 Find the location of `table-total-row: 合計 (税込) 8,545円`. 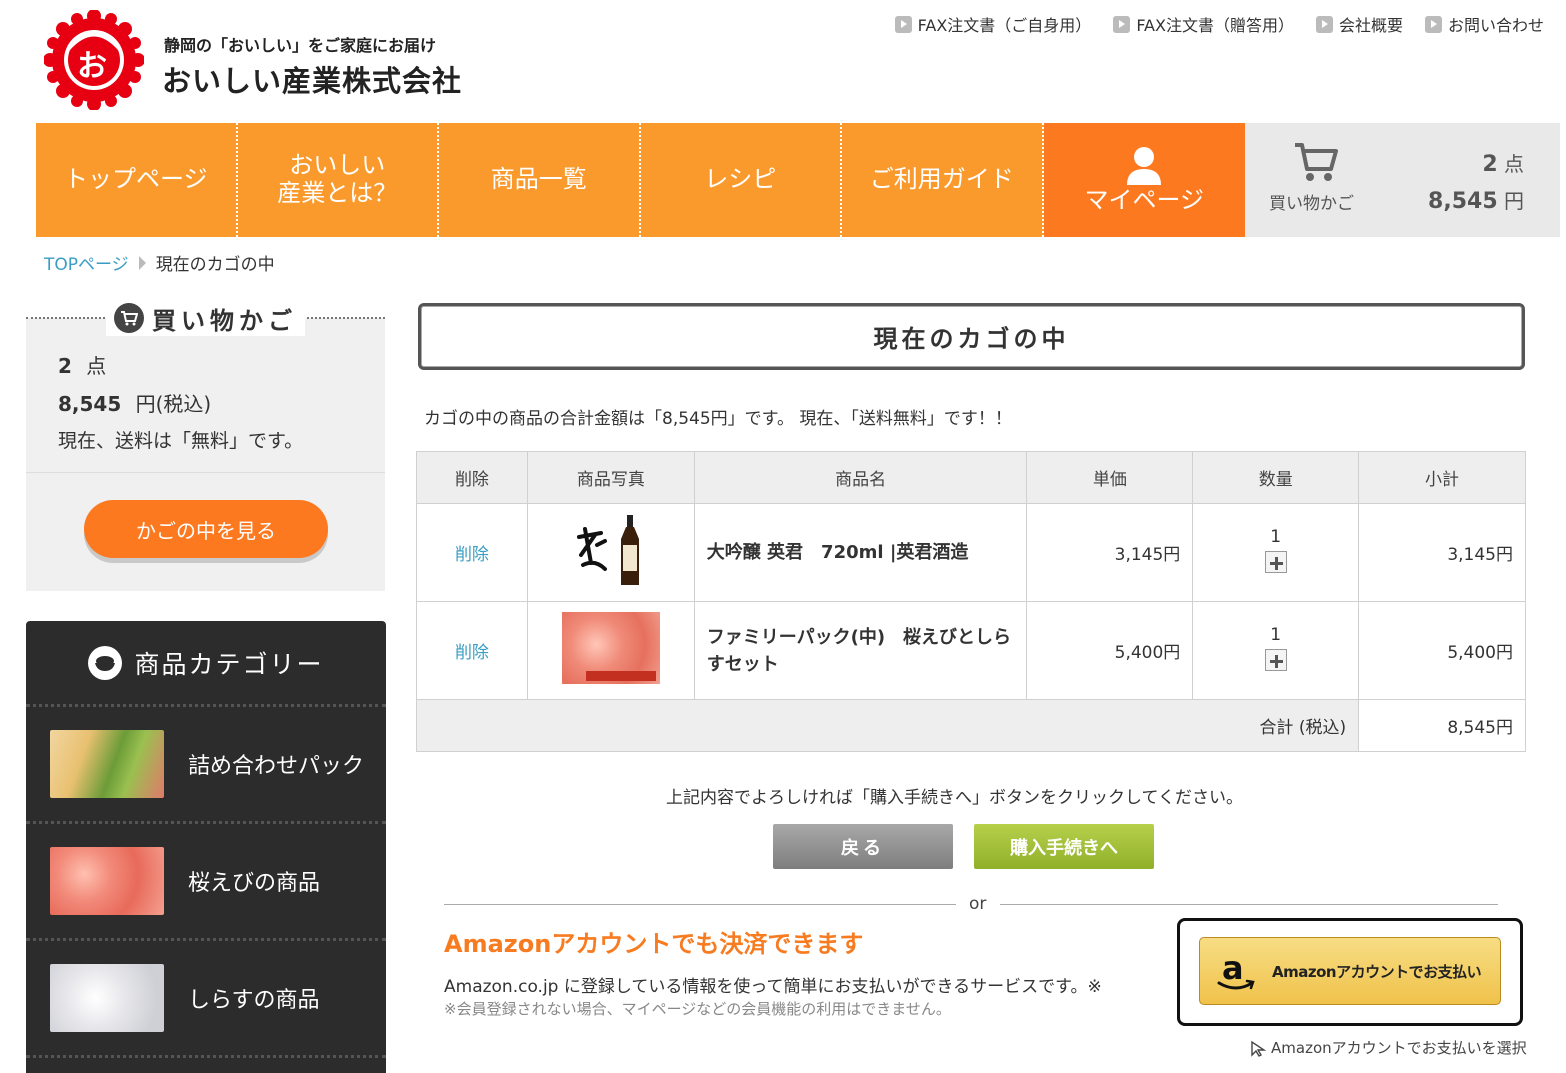

table-total-row: 合計 (税込) 8,545円 is located at coordinates (970, 725).